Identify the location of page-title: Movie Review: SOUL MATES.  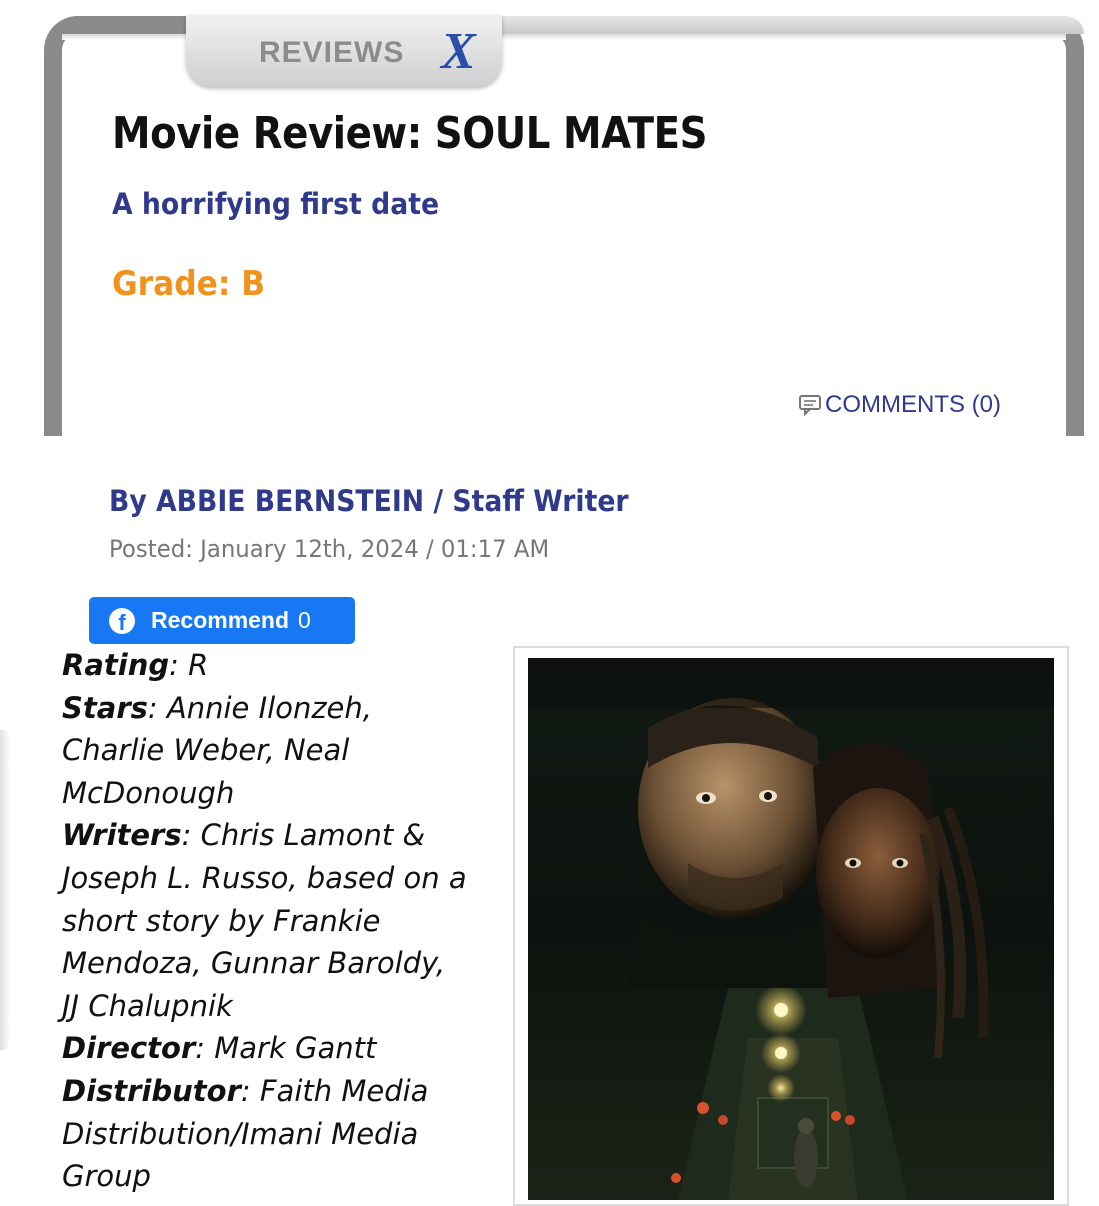
(410, 133).